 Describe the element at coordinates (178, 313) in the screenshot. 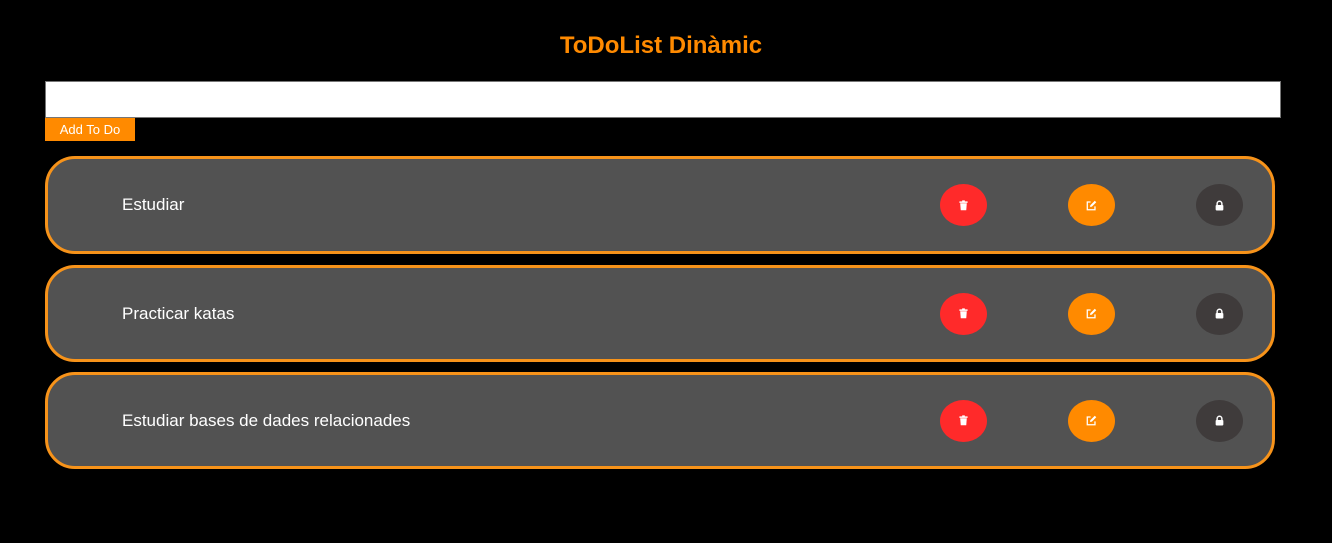

I see `todo-text: Practicar katas` at that location.